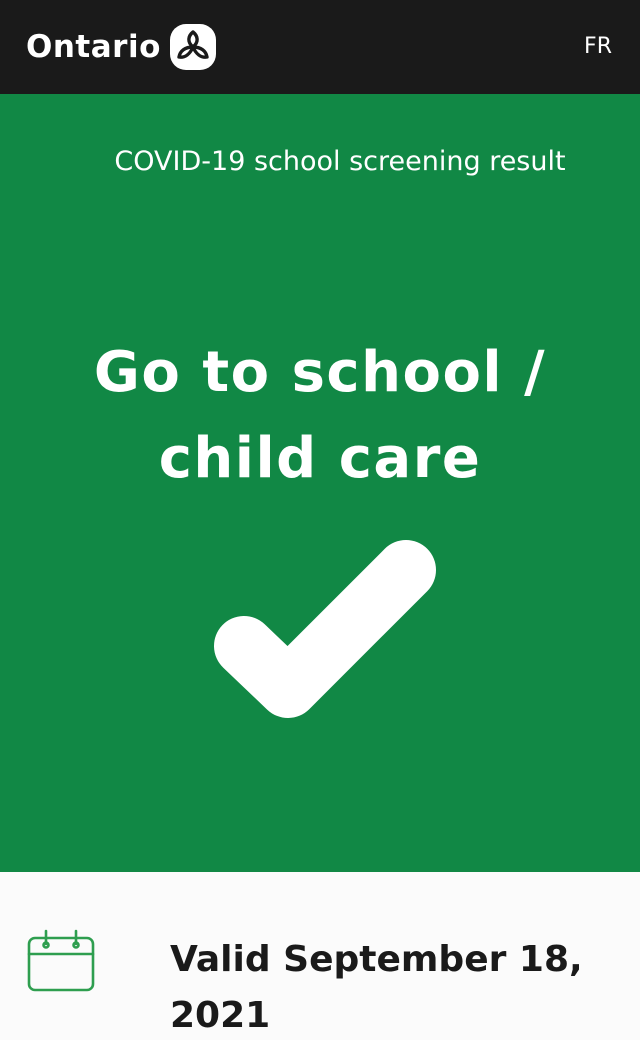 The width and height of the screenshot is (640, 1044). Describe the element at coordinates (192, 47) in the screenshot. I see `trillium-icon` at that location.